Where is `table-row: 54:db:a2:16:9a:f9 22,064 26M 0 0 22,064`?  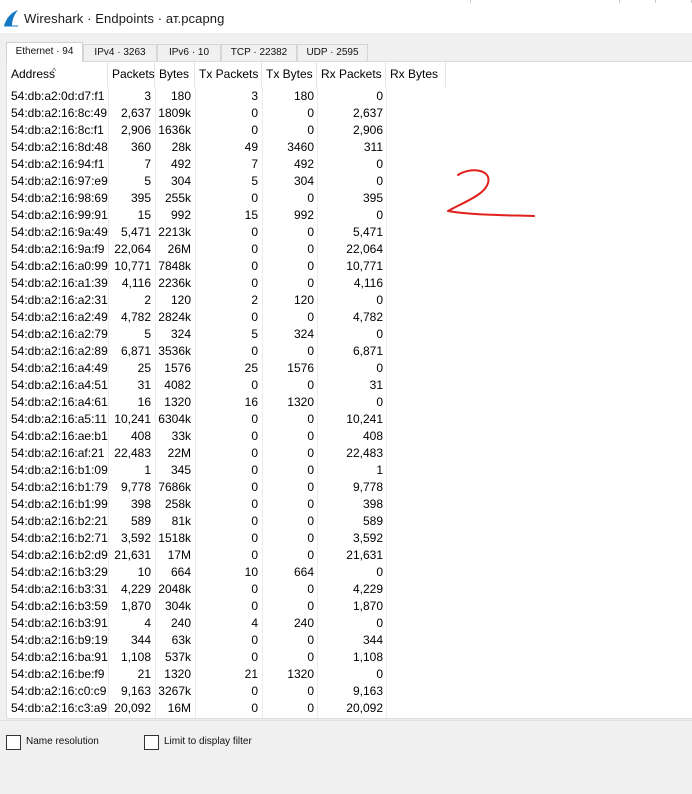 table-row: 54:db:a2:16:9a:f9 22,064 26M 0 0 22,064 is located at coordinates (349, 249).